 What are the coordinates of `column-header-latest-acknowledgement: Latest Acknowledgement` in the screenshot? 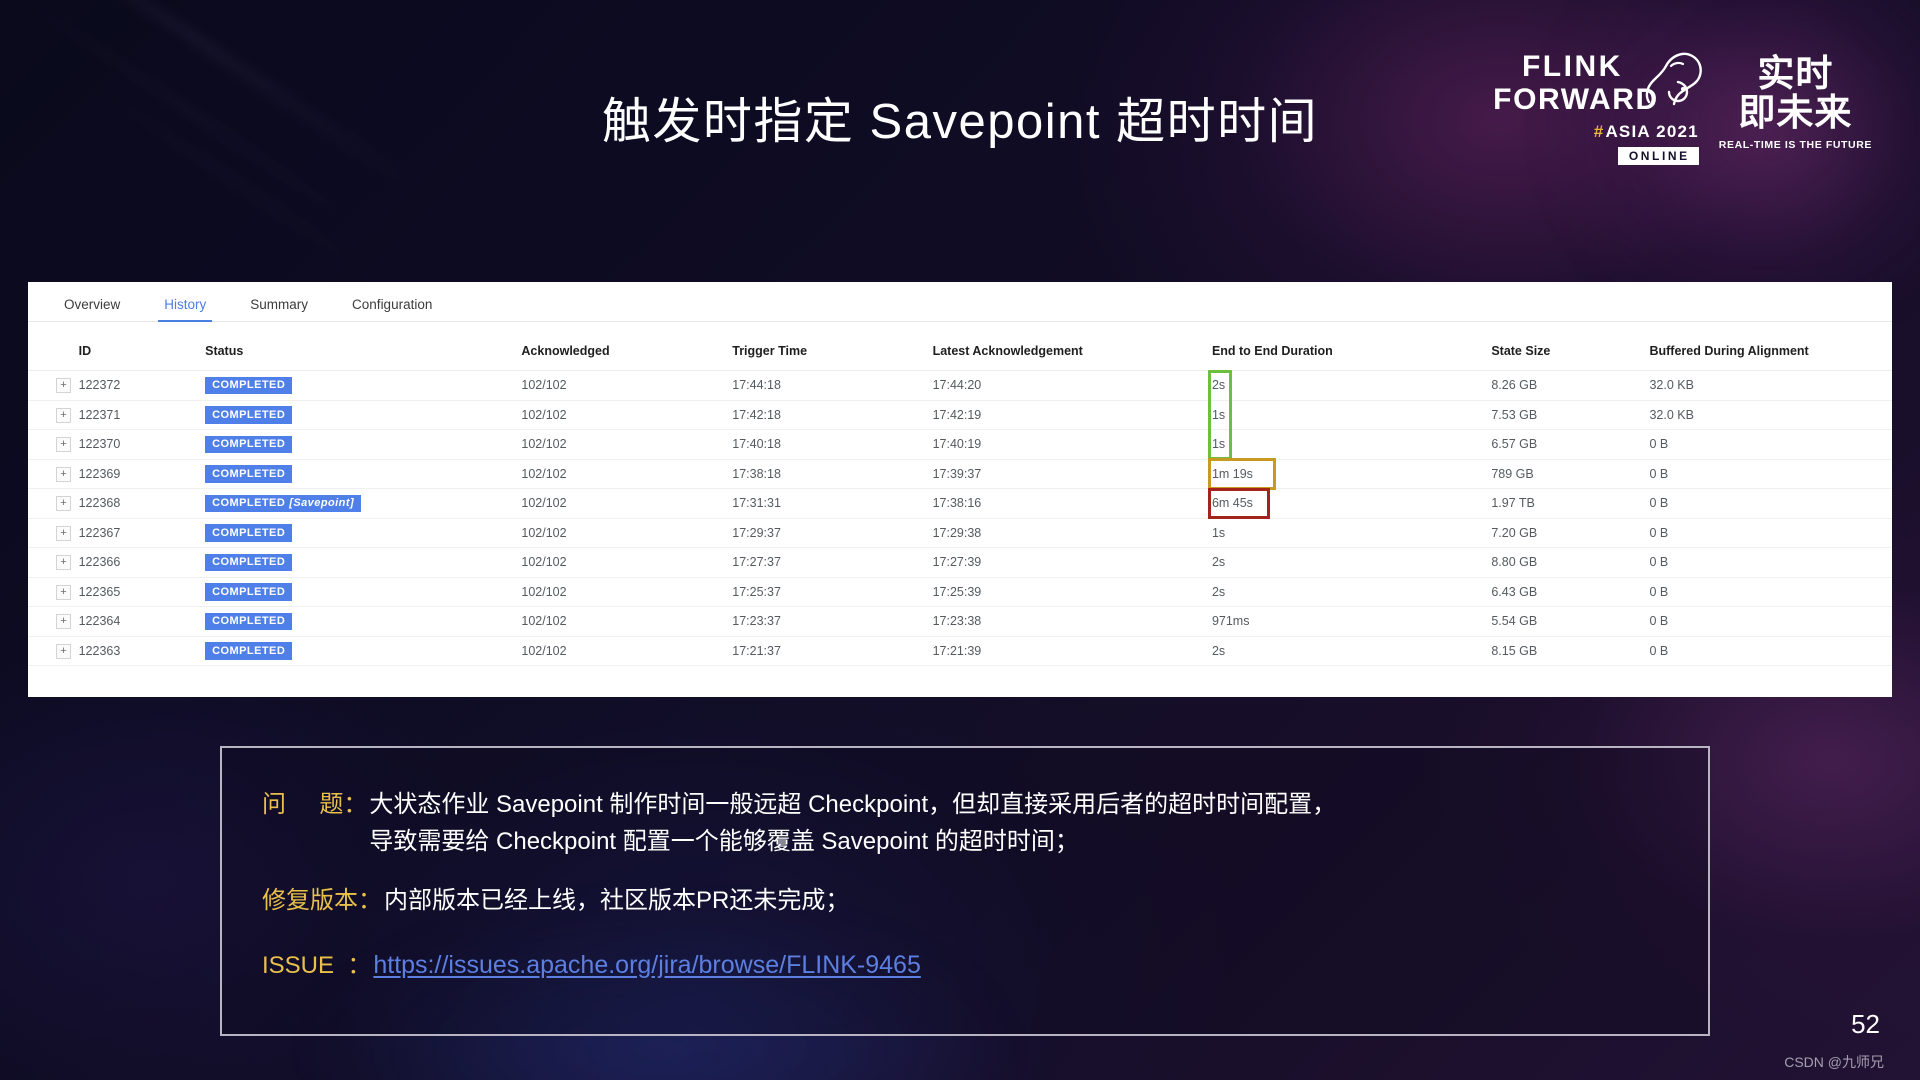 It's located at (1072, 352).